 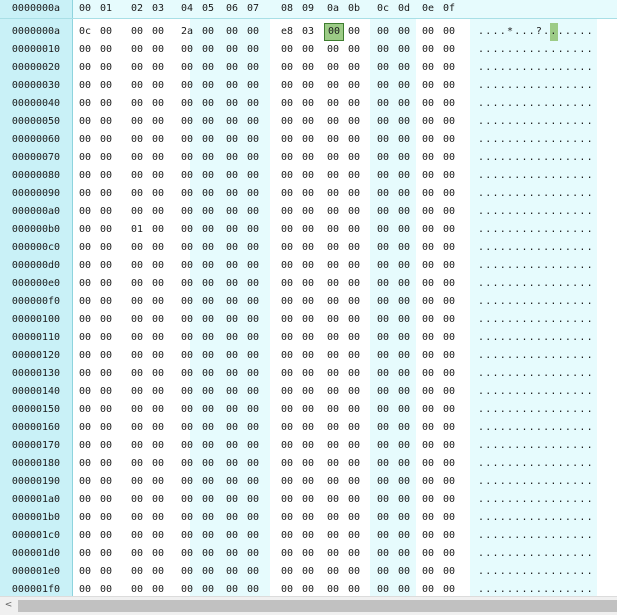 What do you see at coordinates (334, 32) in the screenshot?
I see `selected-byte-cell: 00` at bounding box center [334, 32].